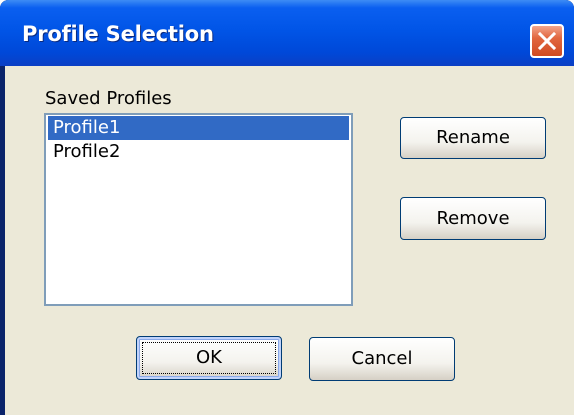 This screenshot has height=415, width=574. I want to click on focus-rectangle, so click(209, 358).